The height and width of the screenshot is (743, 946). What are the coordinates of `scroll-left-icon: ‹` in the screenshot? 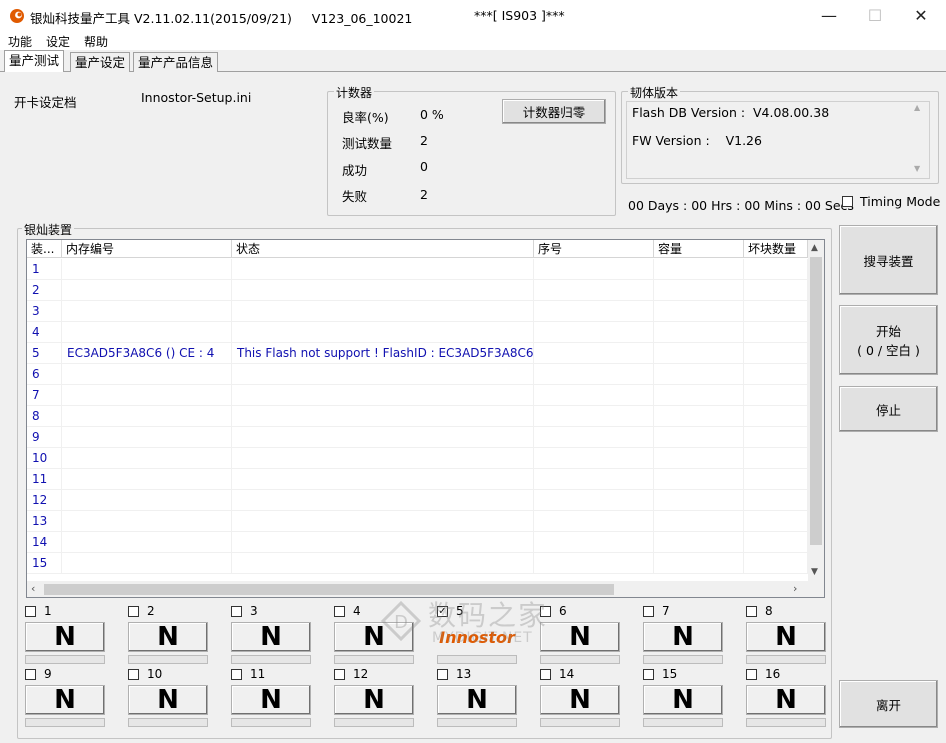 It's located at (33, 588).